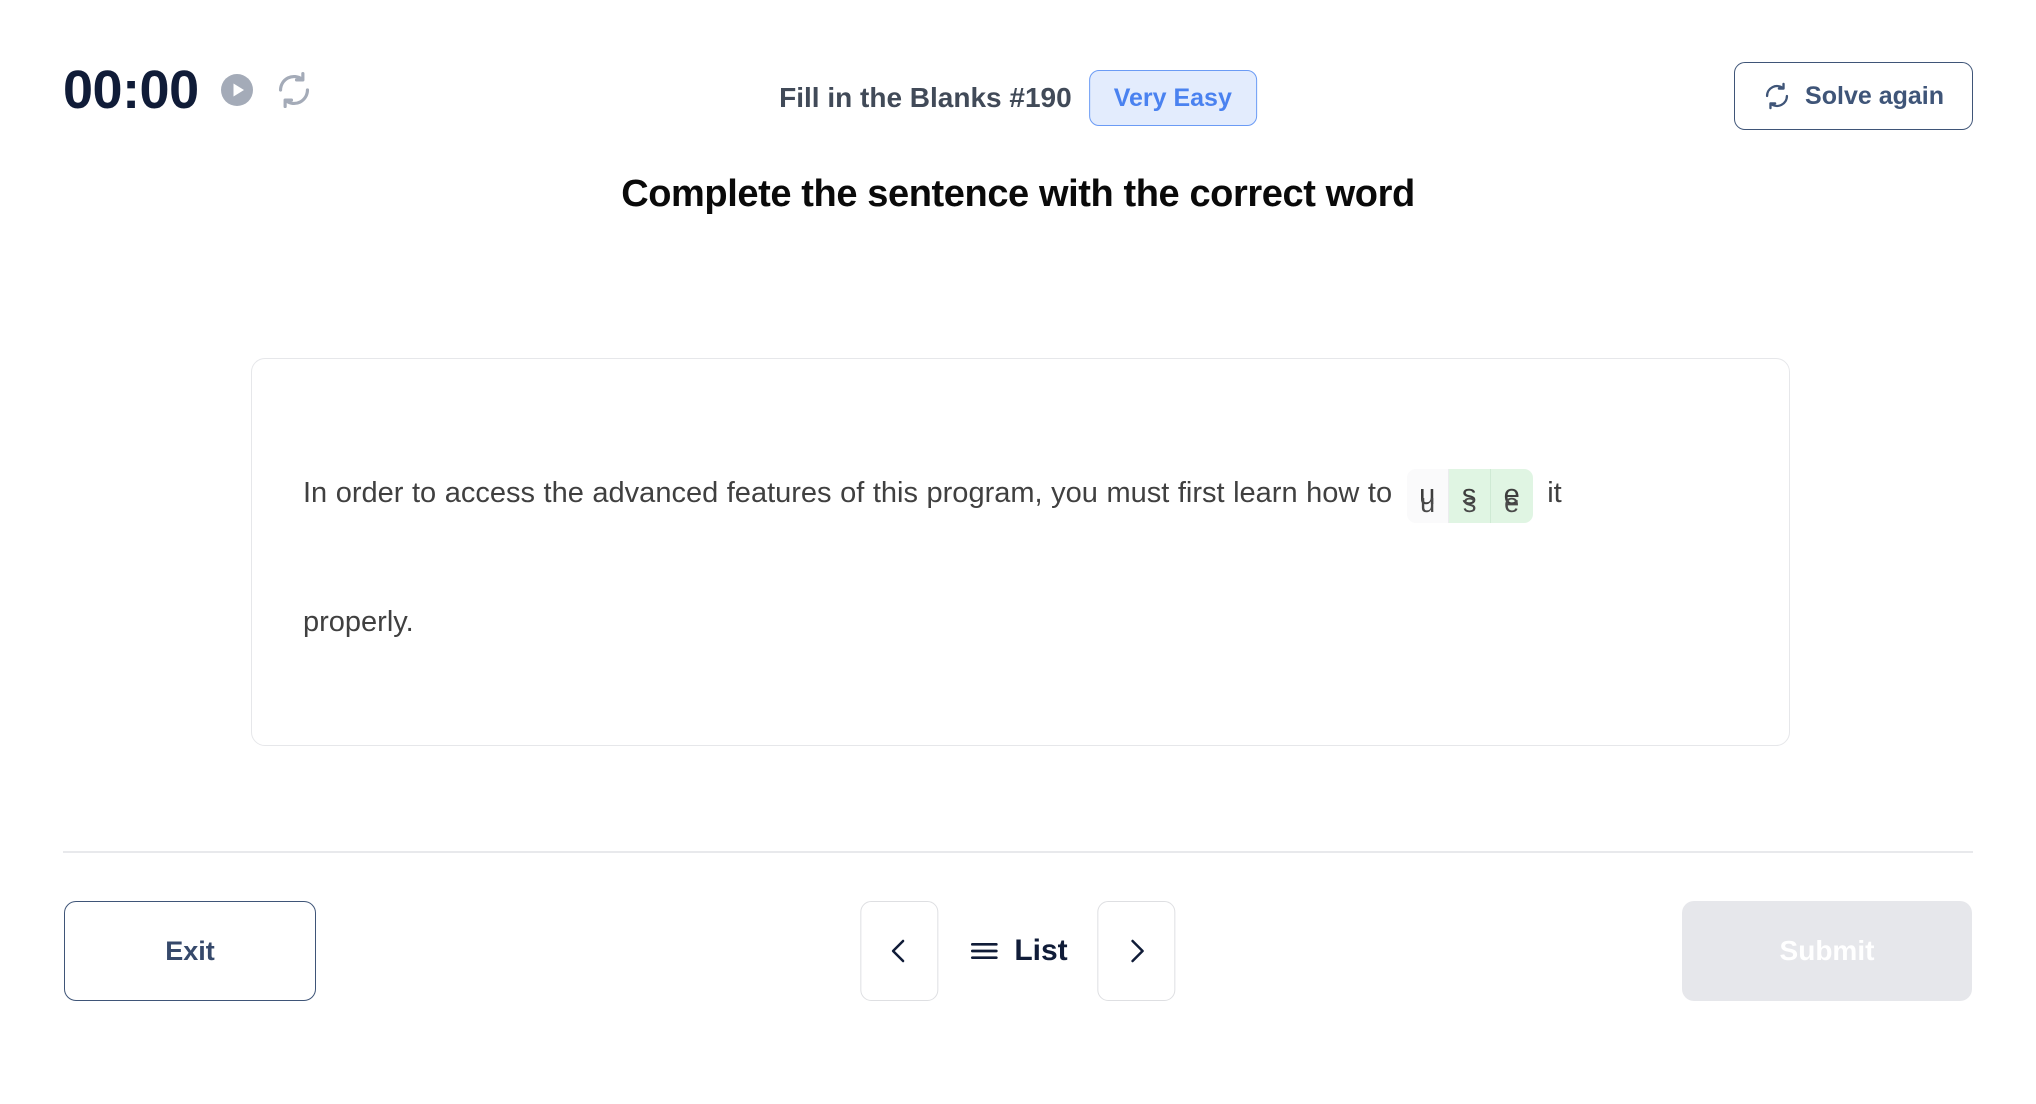 The width and height of the screenshot is (2036, 1104). What do you see at coordinates (1172, 98) in the screenshot?
I see `difficulty-badge: Very Easy` at bounding box center [1172, 98].